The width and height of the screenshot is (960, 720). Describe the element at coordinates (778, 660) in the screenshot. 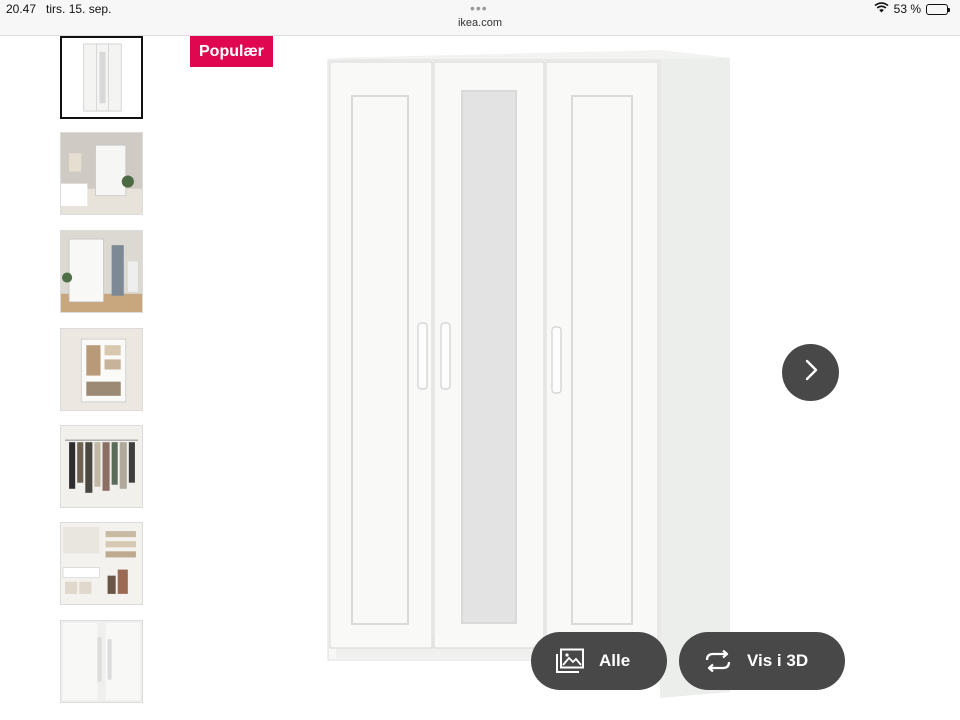

I see `view-3d-label: Vis i 3D` at that location.